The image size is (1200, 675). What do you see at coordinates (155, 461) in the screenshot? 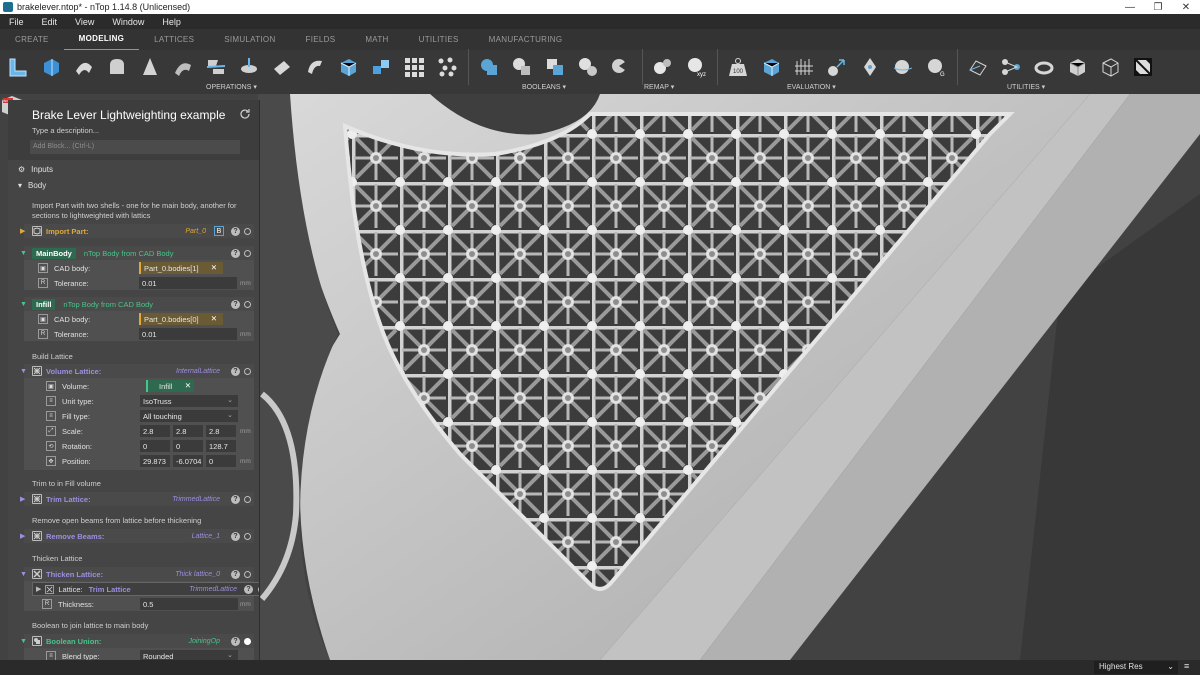
I see `position-x-field: 29.873` at bounding box center [155, 461].